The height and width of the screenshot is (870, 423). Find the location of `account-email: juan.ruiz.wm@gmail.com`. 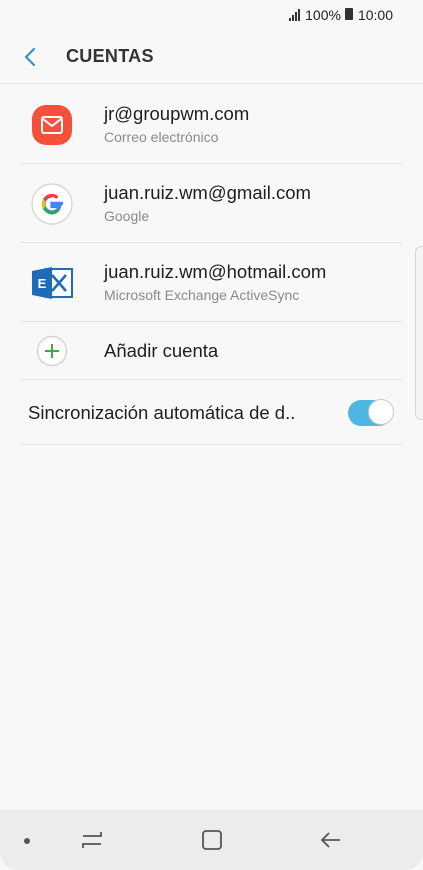

account-email: juan.ruiz.wm@gmail.com is located at coordinates (207, 192).